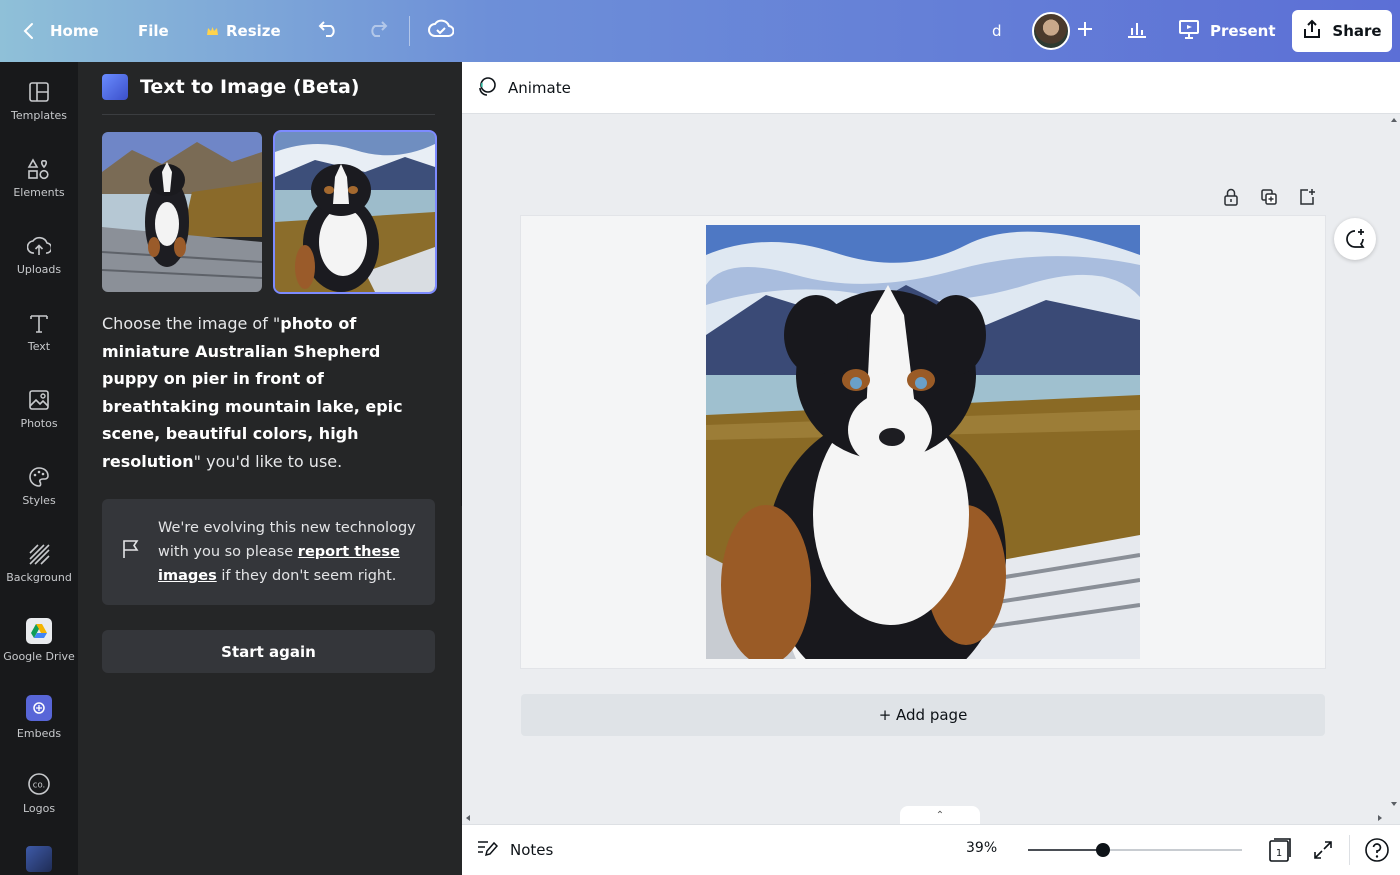  What do you see at coordinates (523, 88) in the screenshot?
I see `animate-button: Animate` at bounding box center [523, 88].